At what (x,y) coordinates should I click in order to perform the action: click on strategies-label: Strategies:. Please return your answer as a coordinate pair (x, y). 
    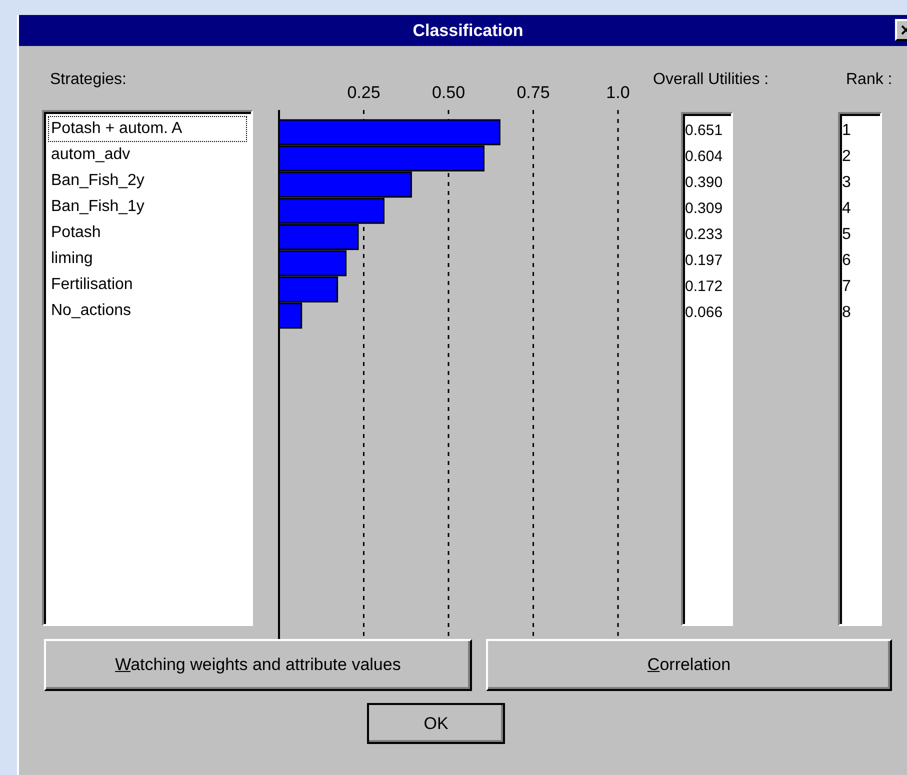
    Looking at the image, I should click on (89, 80).